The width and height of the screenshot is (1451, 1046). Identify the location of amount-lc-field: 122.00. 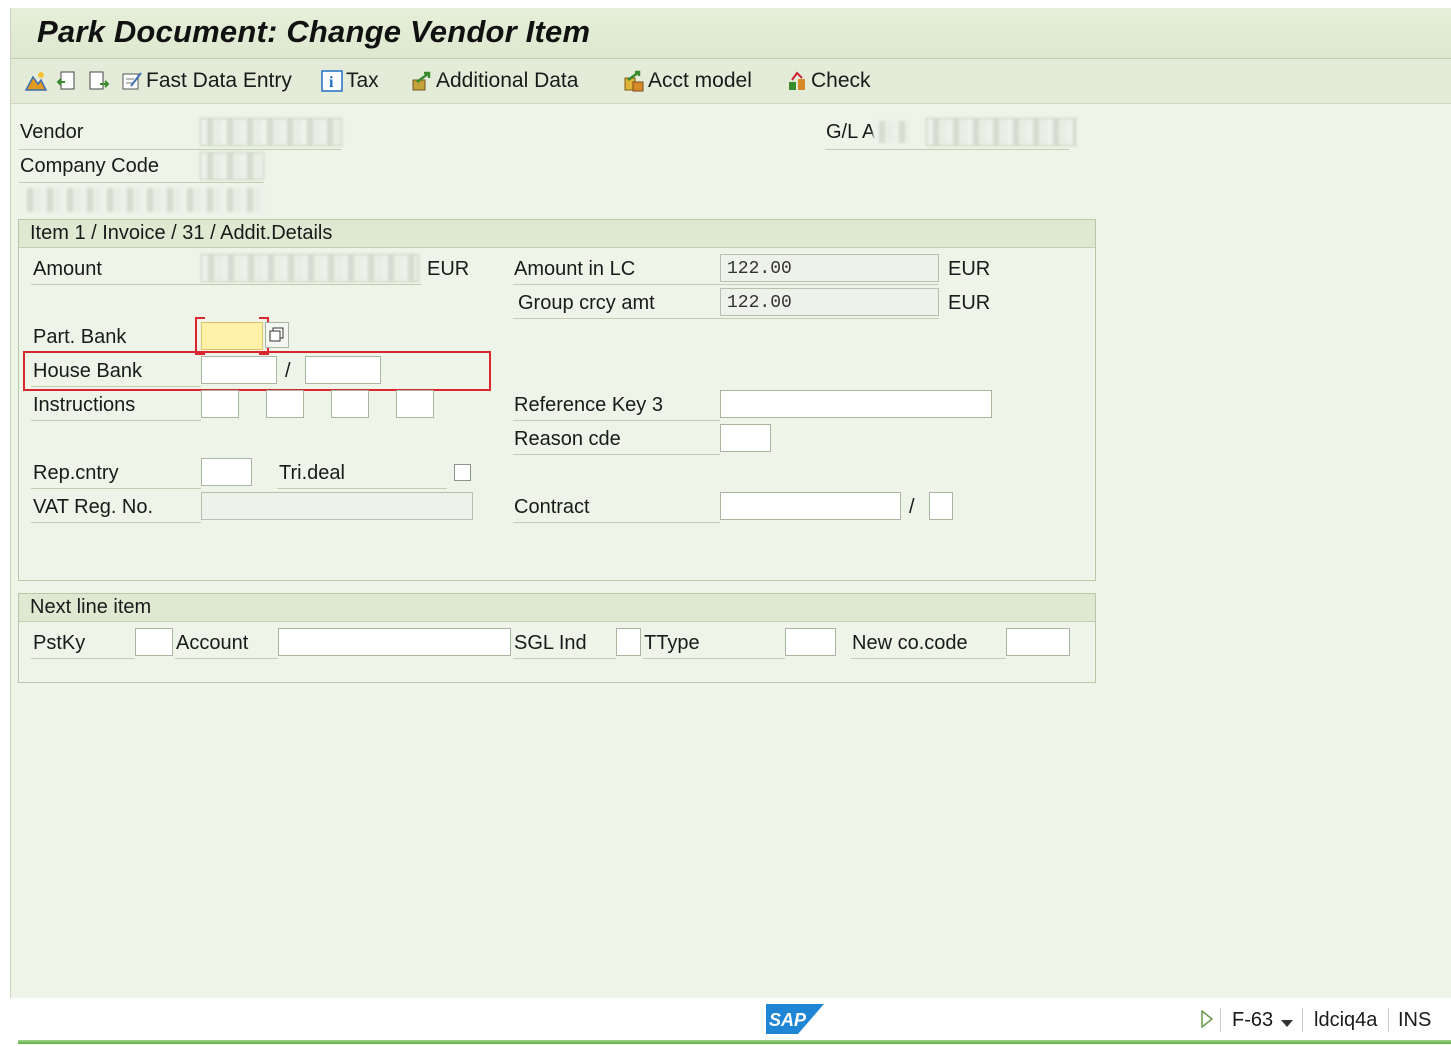
(829, 268).